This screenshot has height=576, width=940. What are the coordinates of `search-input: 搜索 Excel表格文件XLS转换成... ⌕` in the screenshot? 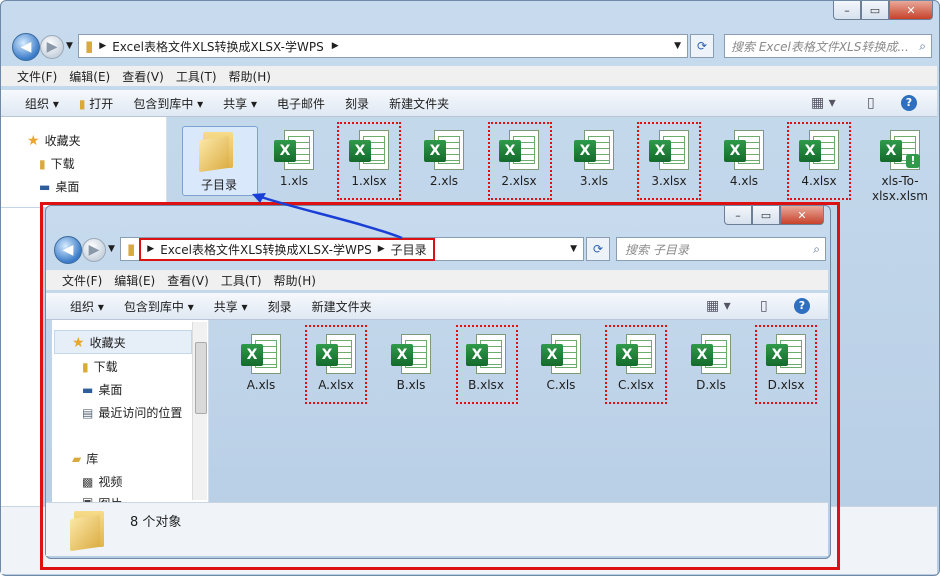 It's located at (828, 46).